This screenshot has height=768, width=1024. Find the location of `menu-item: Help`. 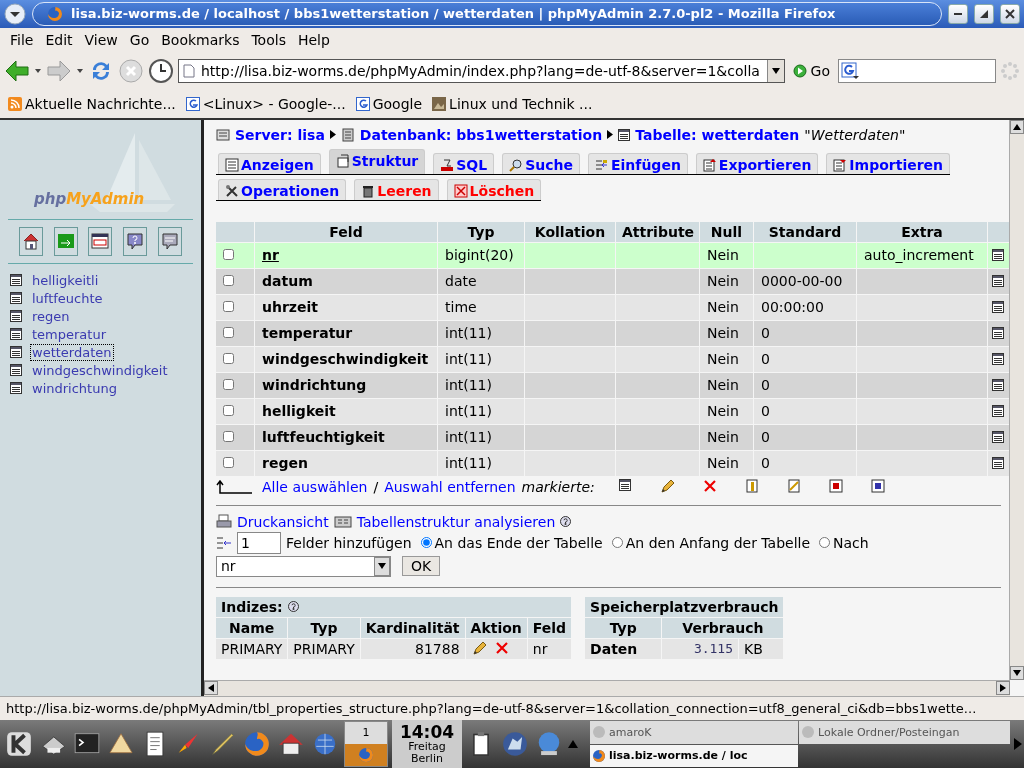

menu-item: Help is located at coordinates (313, 39).